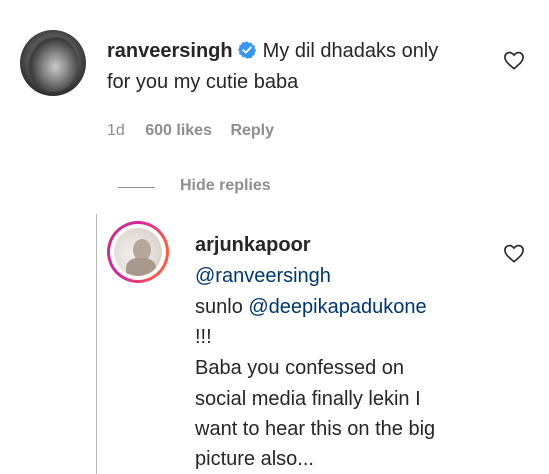  I want to click on comment-time: 1d, so click(116, 130).